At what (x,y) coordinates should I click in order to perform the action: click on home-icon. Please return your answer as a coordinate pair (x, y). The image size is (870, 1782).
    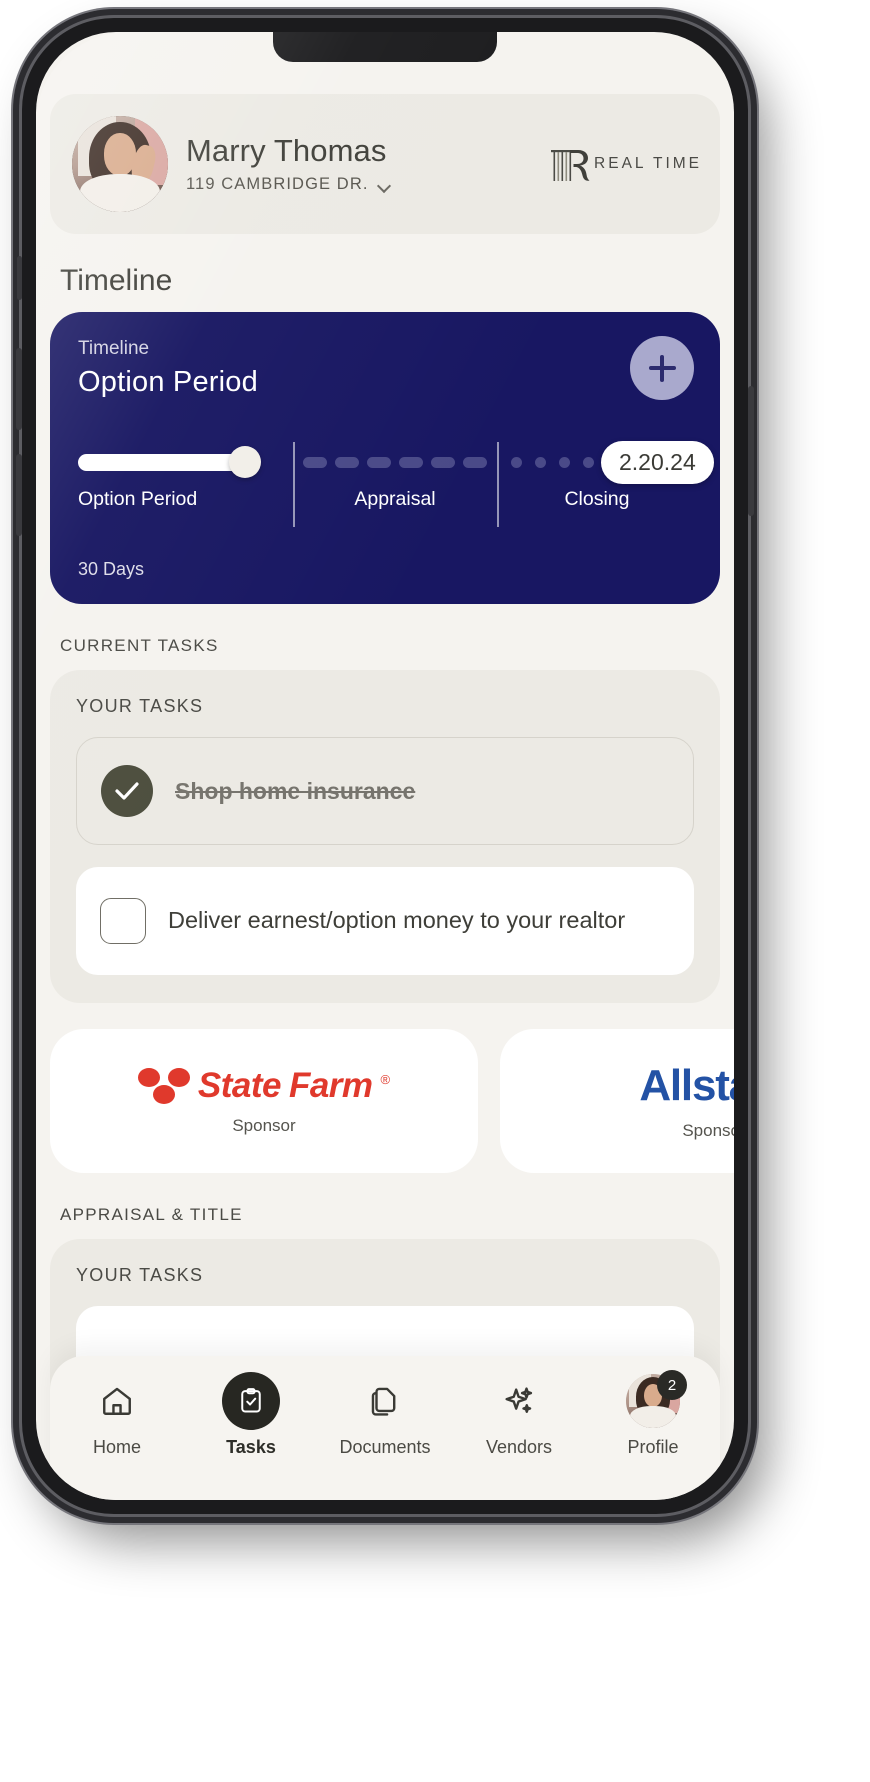
    Looking at the image, I should click on (117, 1401).